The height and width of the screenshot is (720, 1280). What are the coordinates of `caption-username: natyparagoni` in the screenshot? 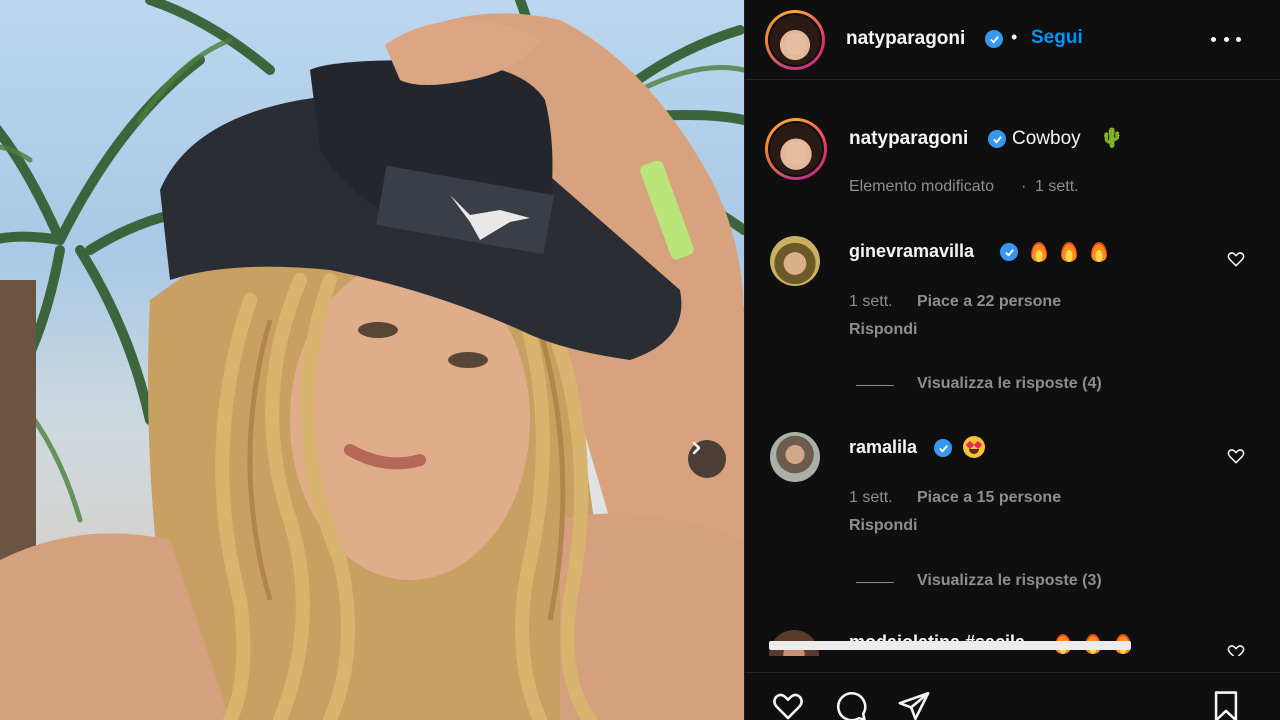 It's located at (908, 139).